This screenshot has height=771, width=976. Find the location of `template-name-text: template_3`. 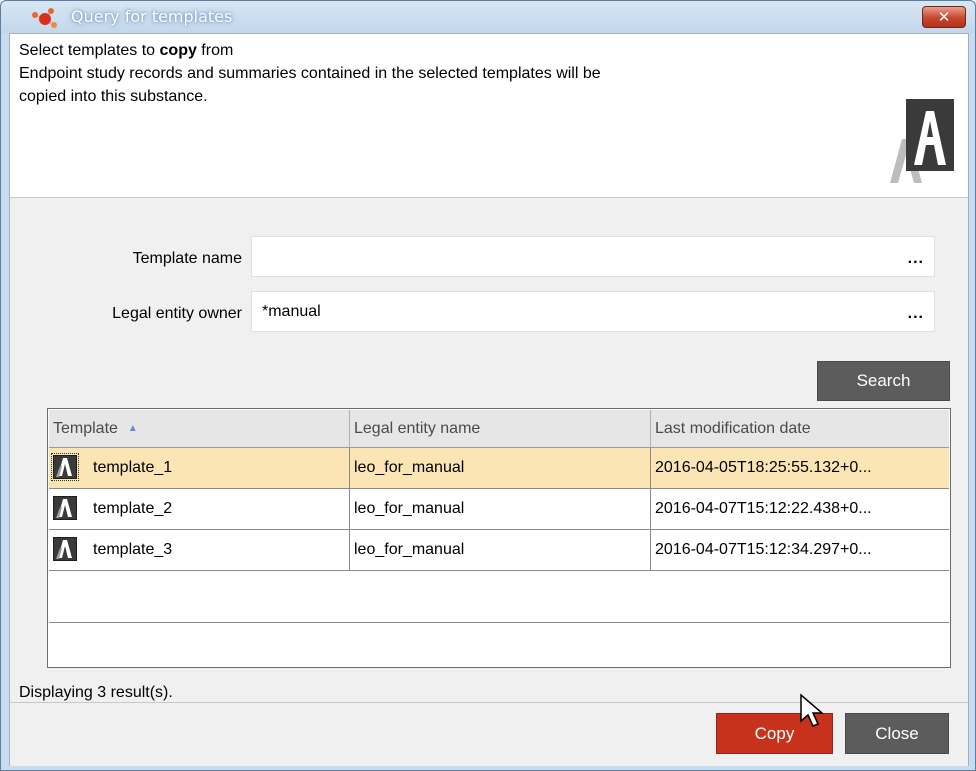

template-name-text: template_3 is located at coordinates (133, 549).